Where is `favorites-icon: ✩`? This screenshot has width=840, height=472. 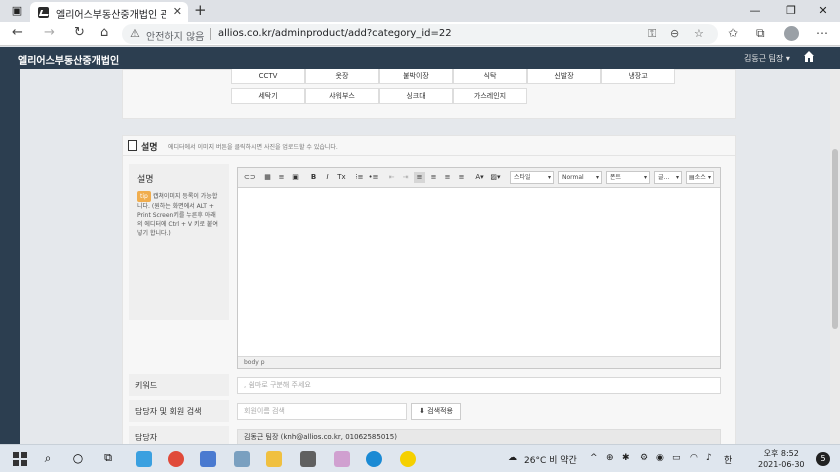 favorites-icon: ✩ is located at coordinates (733, 33).